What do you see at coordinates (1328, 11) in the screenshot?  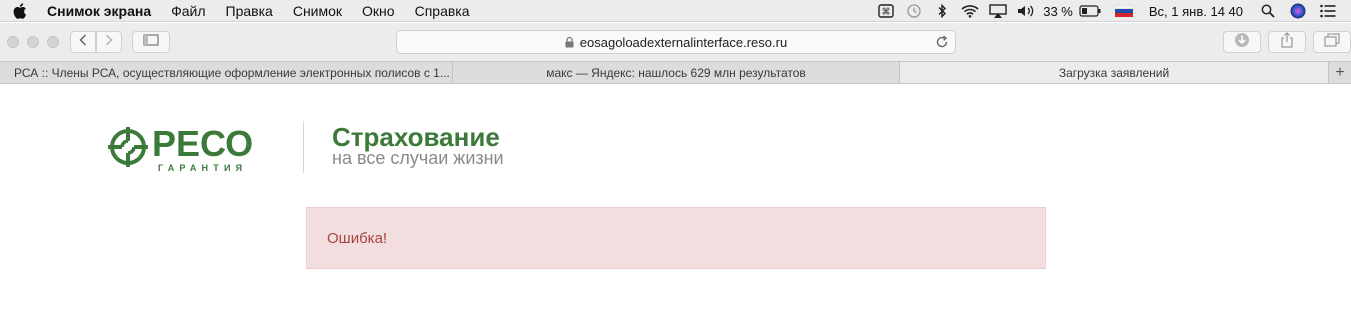 I see `notification-center-icon` at bounding box center [1328, 11].